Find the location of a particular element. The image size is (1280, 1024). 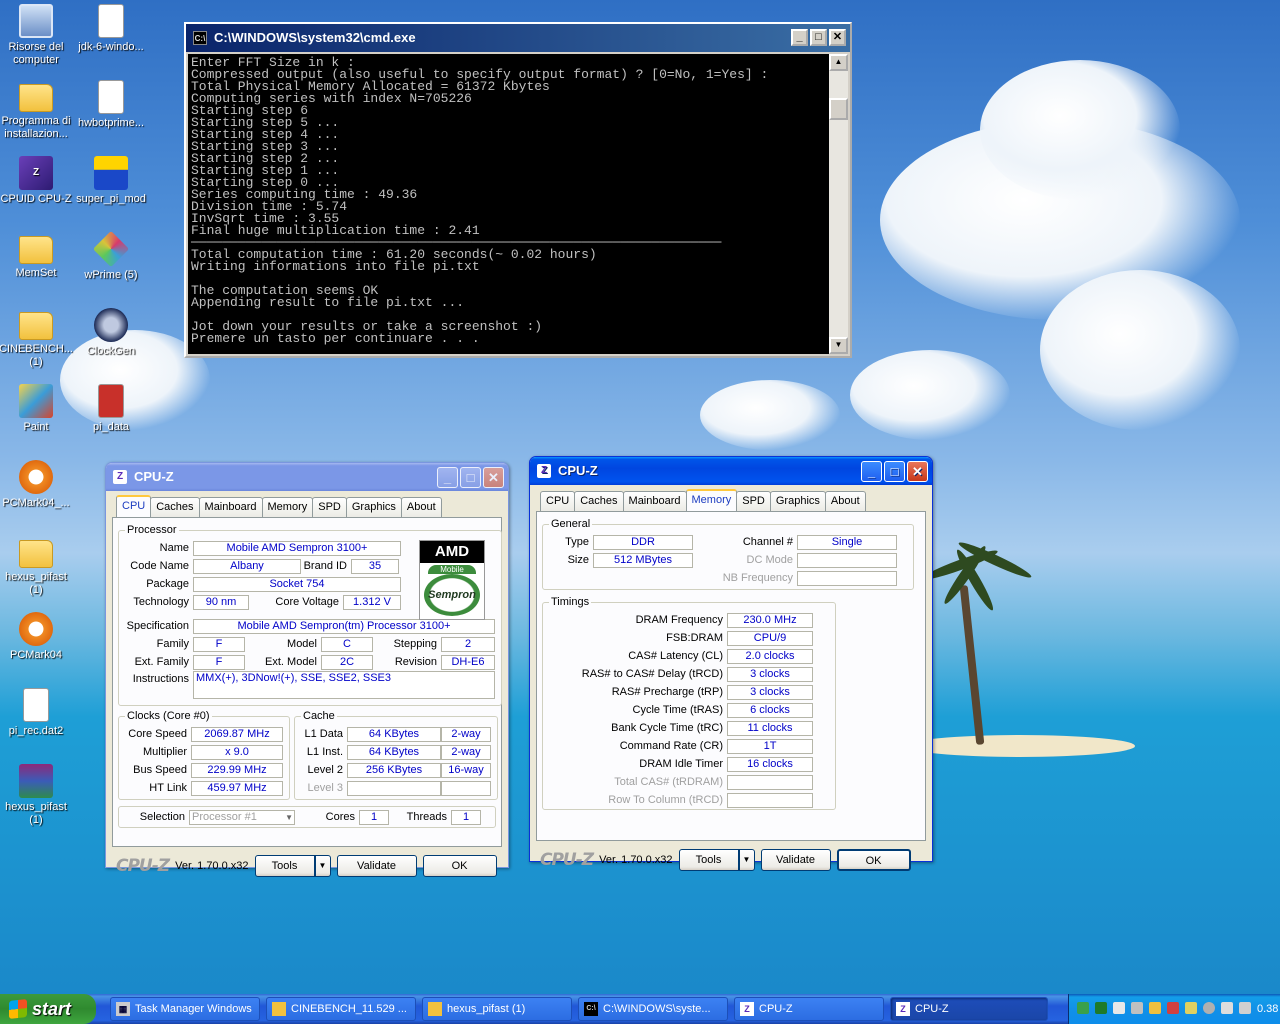

timing-label: RAS# to CAS# Delay (tRCD) is located at coordinates (652, 674).